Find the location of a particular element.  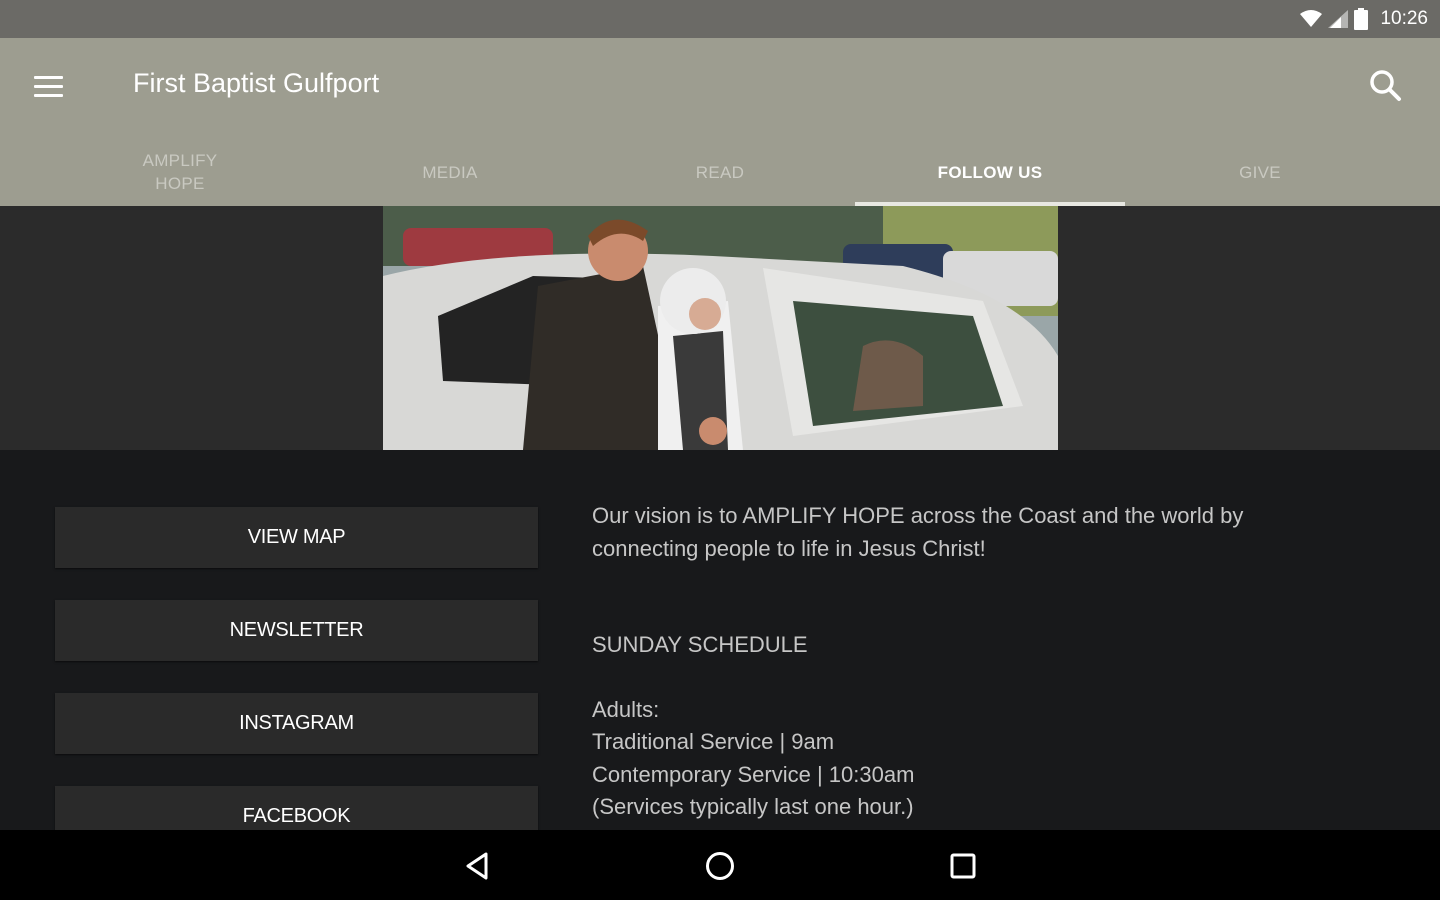

tab-label: AMPLIFY HOPE is located at coordinates (180, 172).